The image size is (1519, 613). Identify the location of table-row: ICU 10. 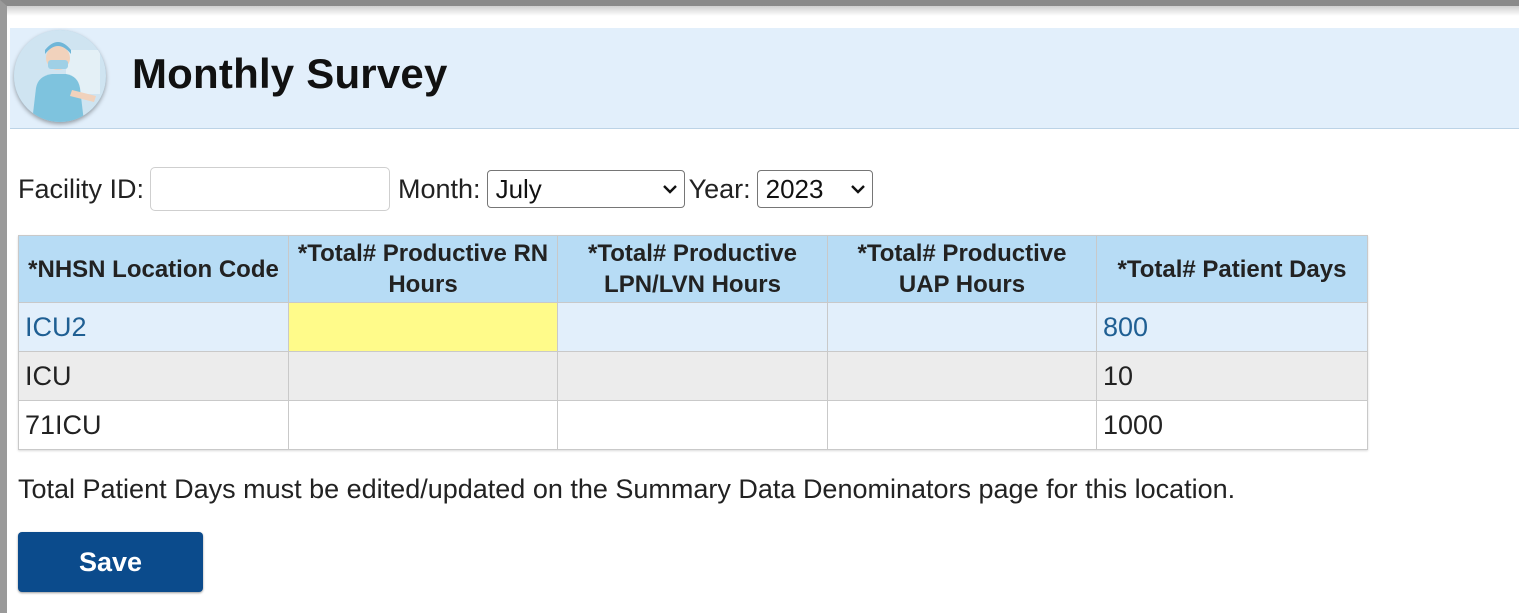
(693, 376).